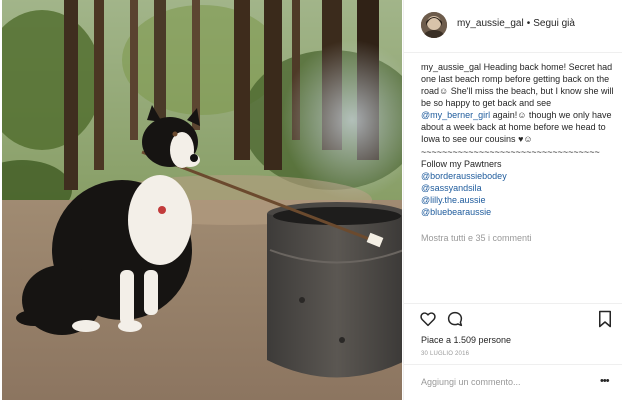  What do you see at coordinates (464, 176) in the screenshot?
I see `mention-link: @borderaussiebodey` at bounding box center [464, 176].